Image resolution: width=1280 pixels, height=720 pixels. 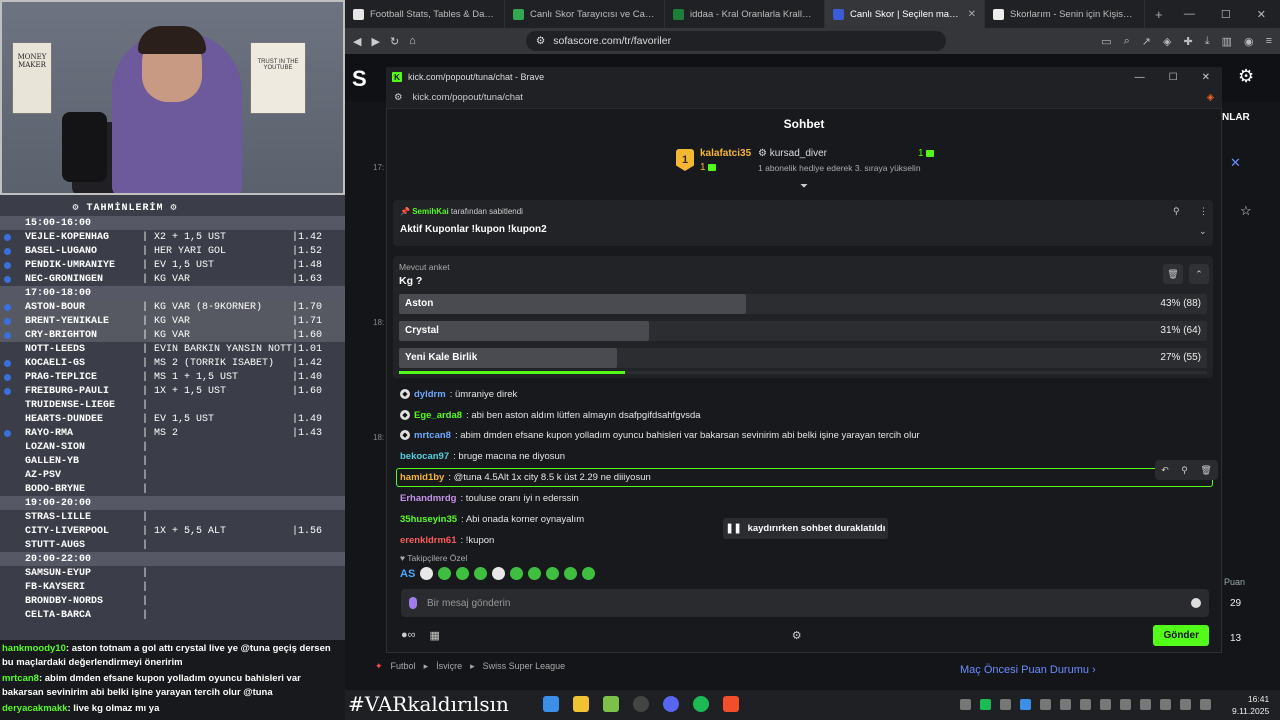 What do you see at coordinates (412, 41) in the screenshot?
I see `home-icon: ⌂` at bounding box center [412, 41].